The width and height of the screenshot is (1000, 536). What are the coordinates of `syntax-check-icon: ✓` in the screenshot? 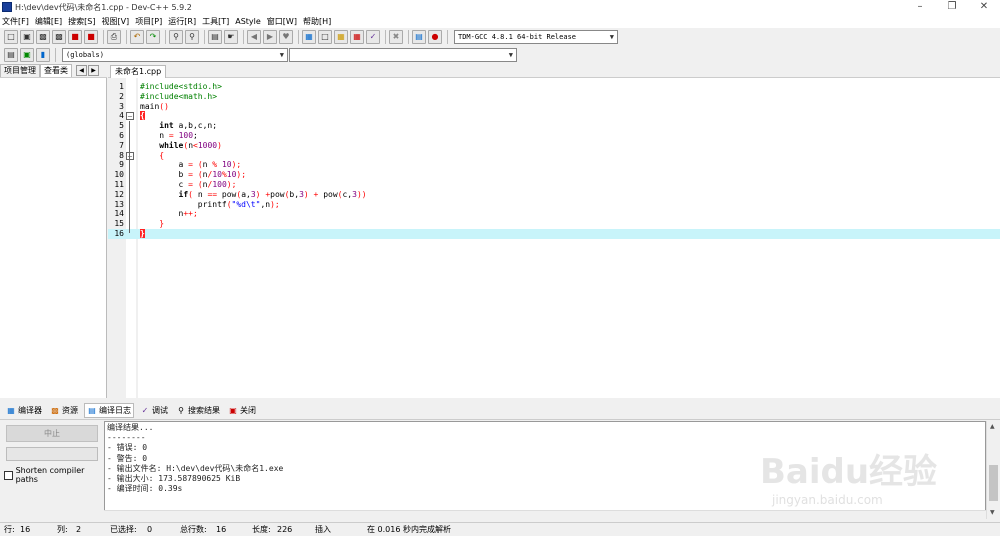 It's located at (373, 37).